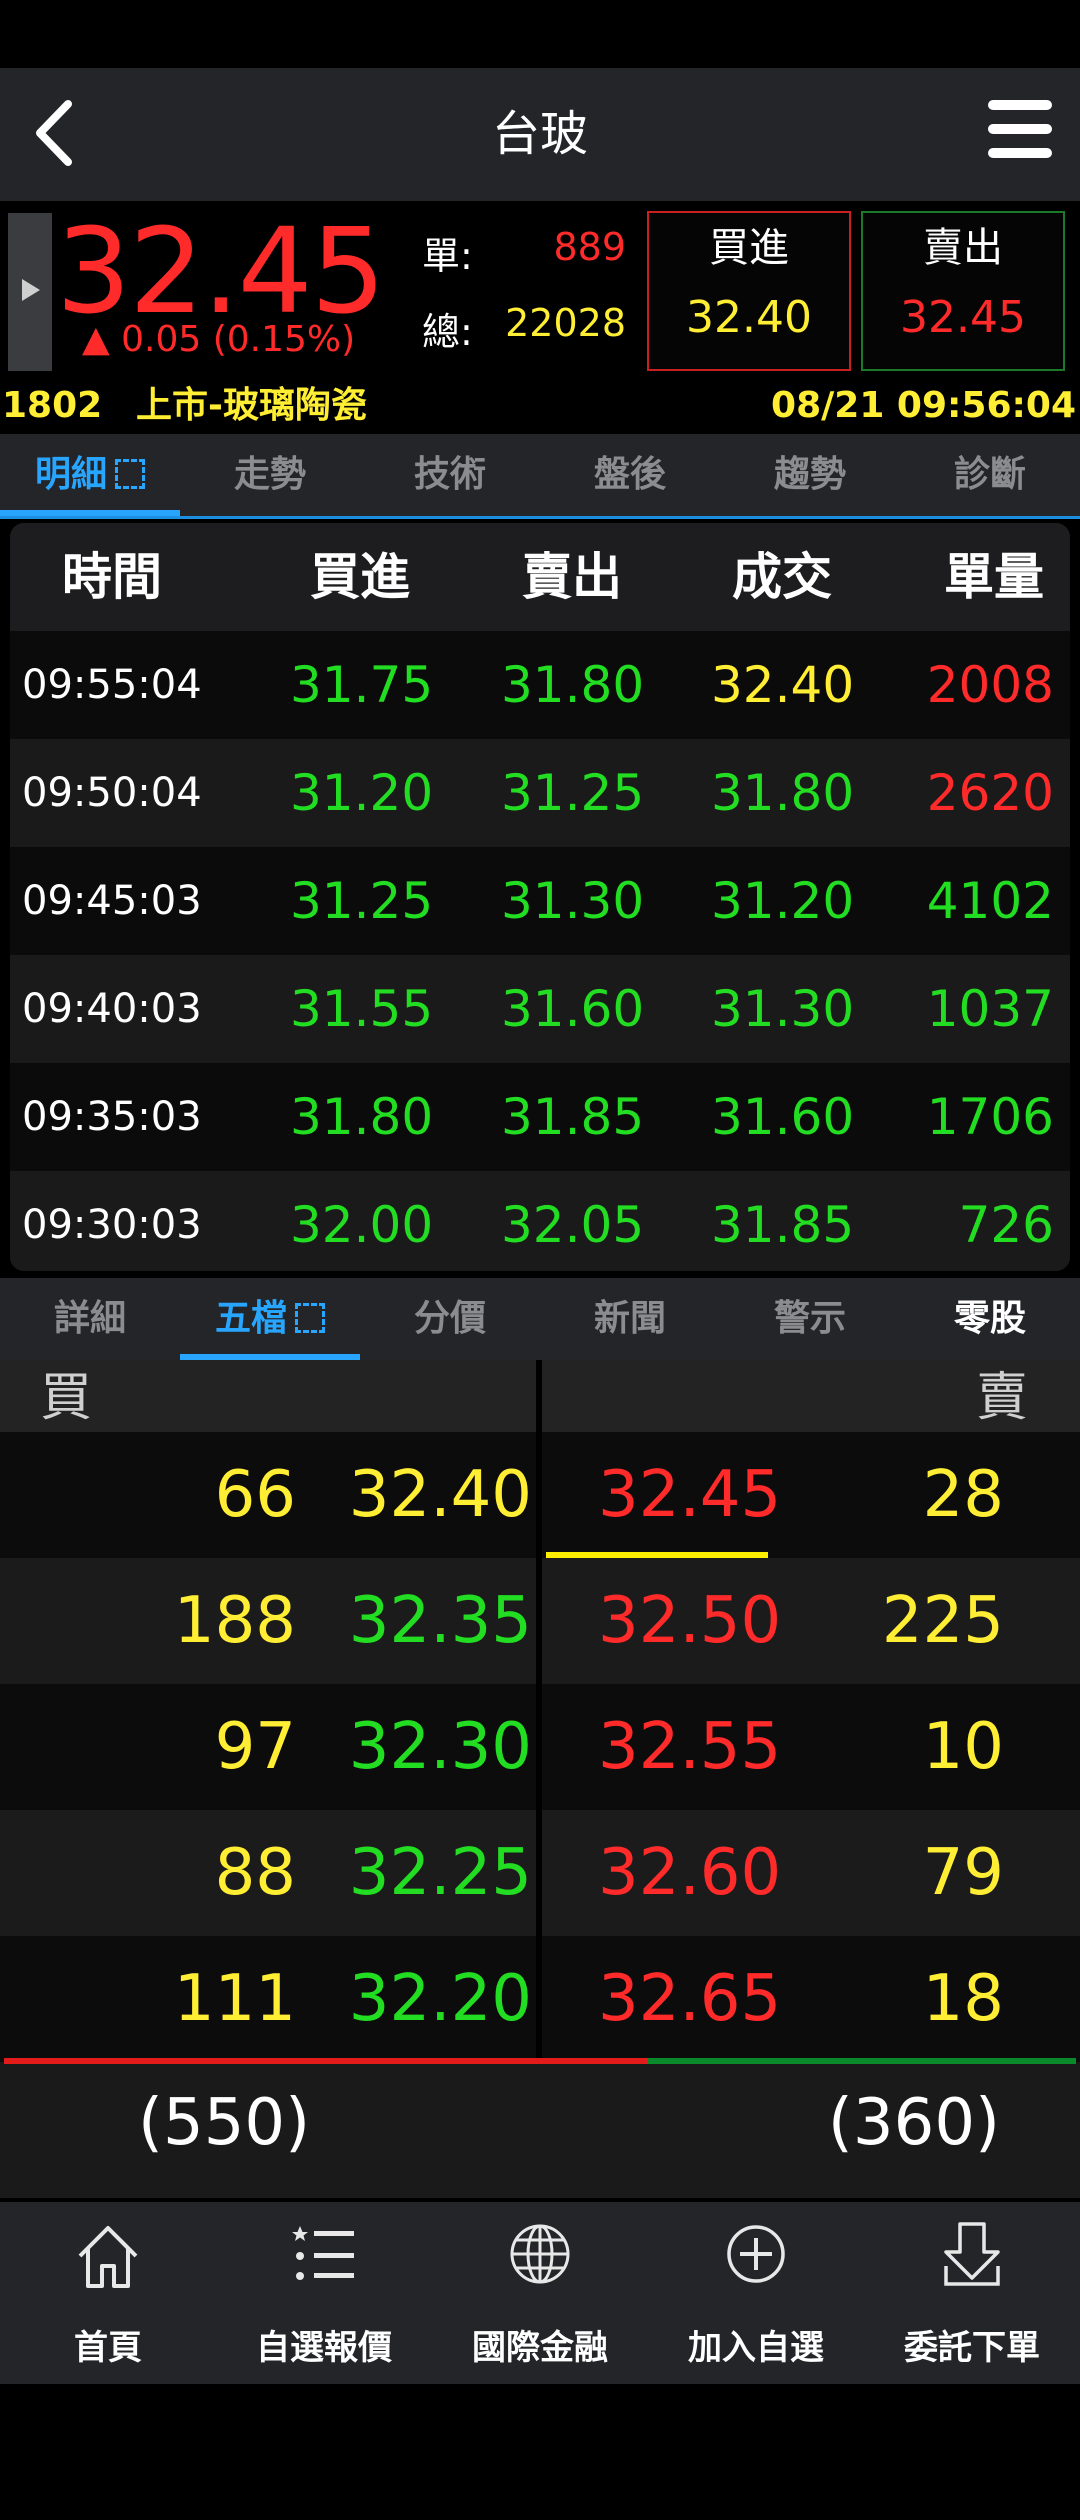 This screenshot has width=1080, height=2520. What do you see at coordinates (756, 2254) in the screenshot?
I see `plus-circle-icon` at bounding box center [756, 2254].